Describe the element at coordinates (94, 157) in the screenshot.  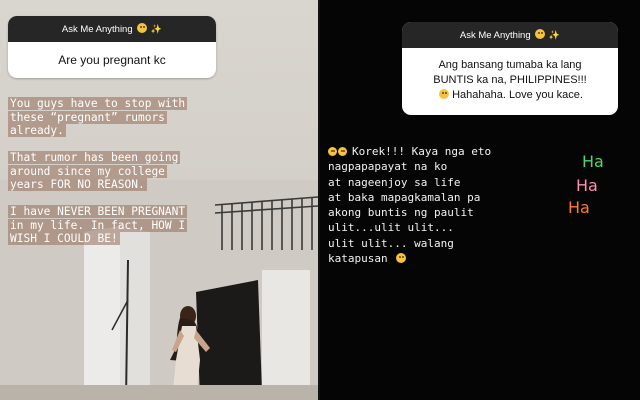
I see `caption-line: That rumor has been going` at that location.